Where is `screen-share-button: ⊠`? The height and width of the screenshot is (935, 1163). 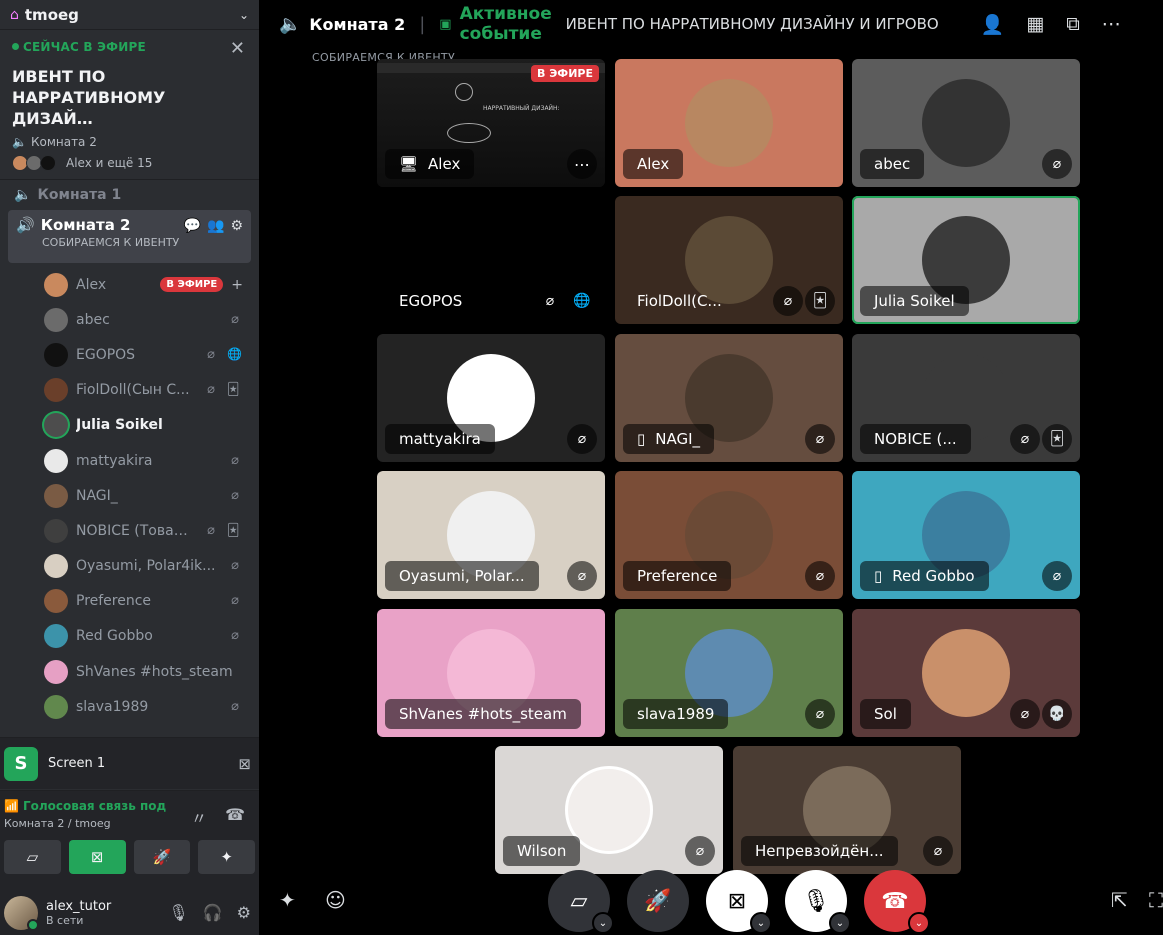 screen-share-button: ⊠ is located at coordinates (97, 857).